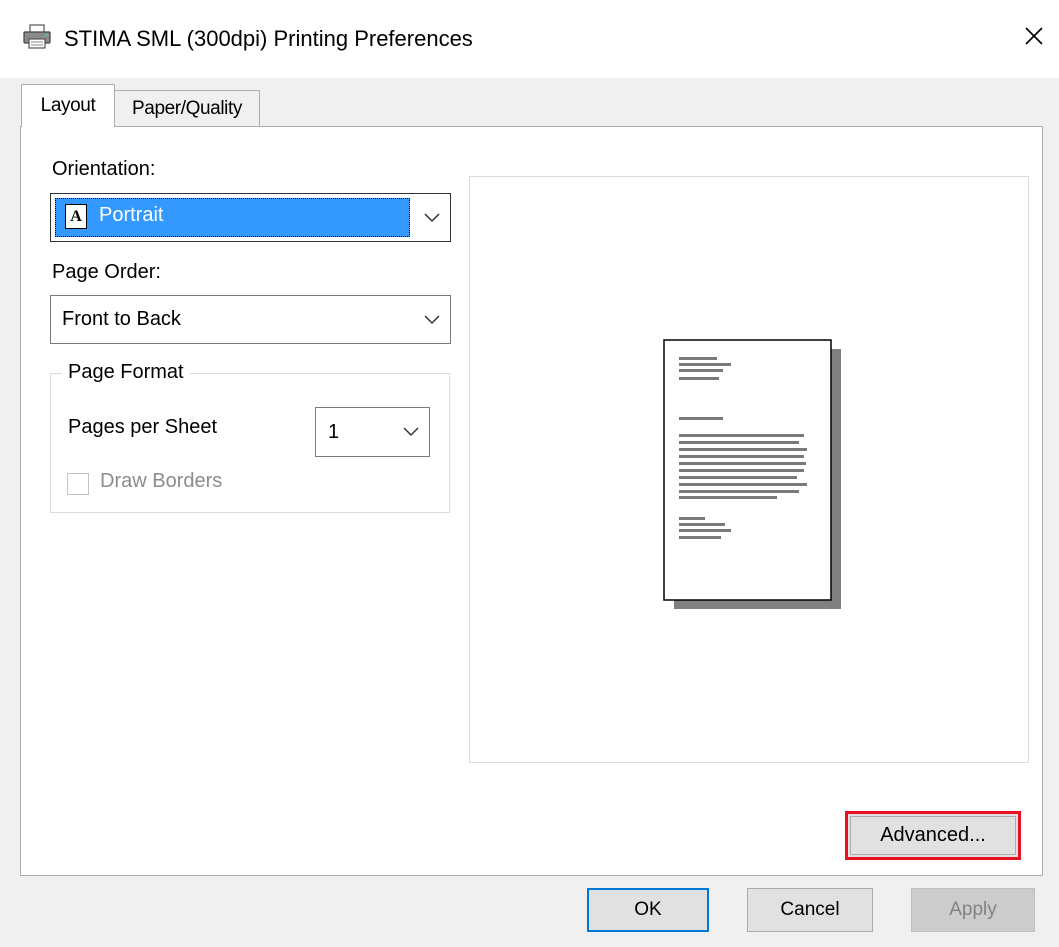 The width and height of the screenshot is (1059, 947). I want to click on tab-layout: Layout, so click(68, 105).